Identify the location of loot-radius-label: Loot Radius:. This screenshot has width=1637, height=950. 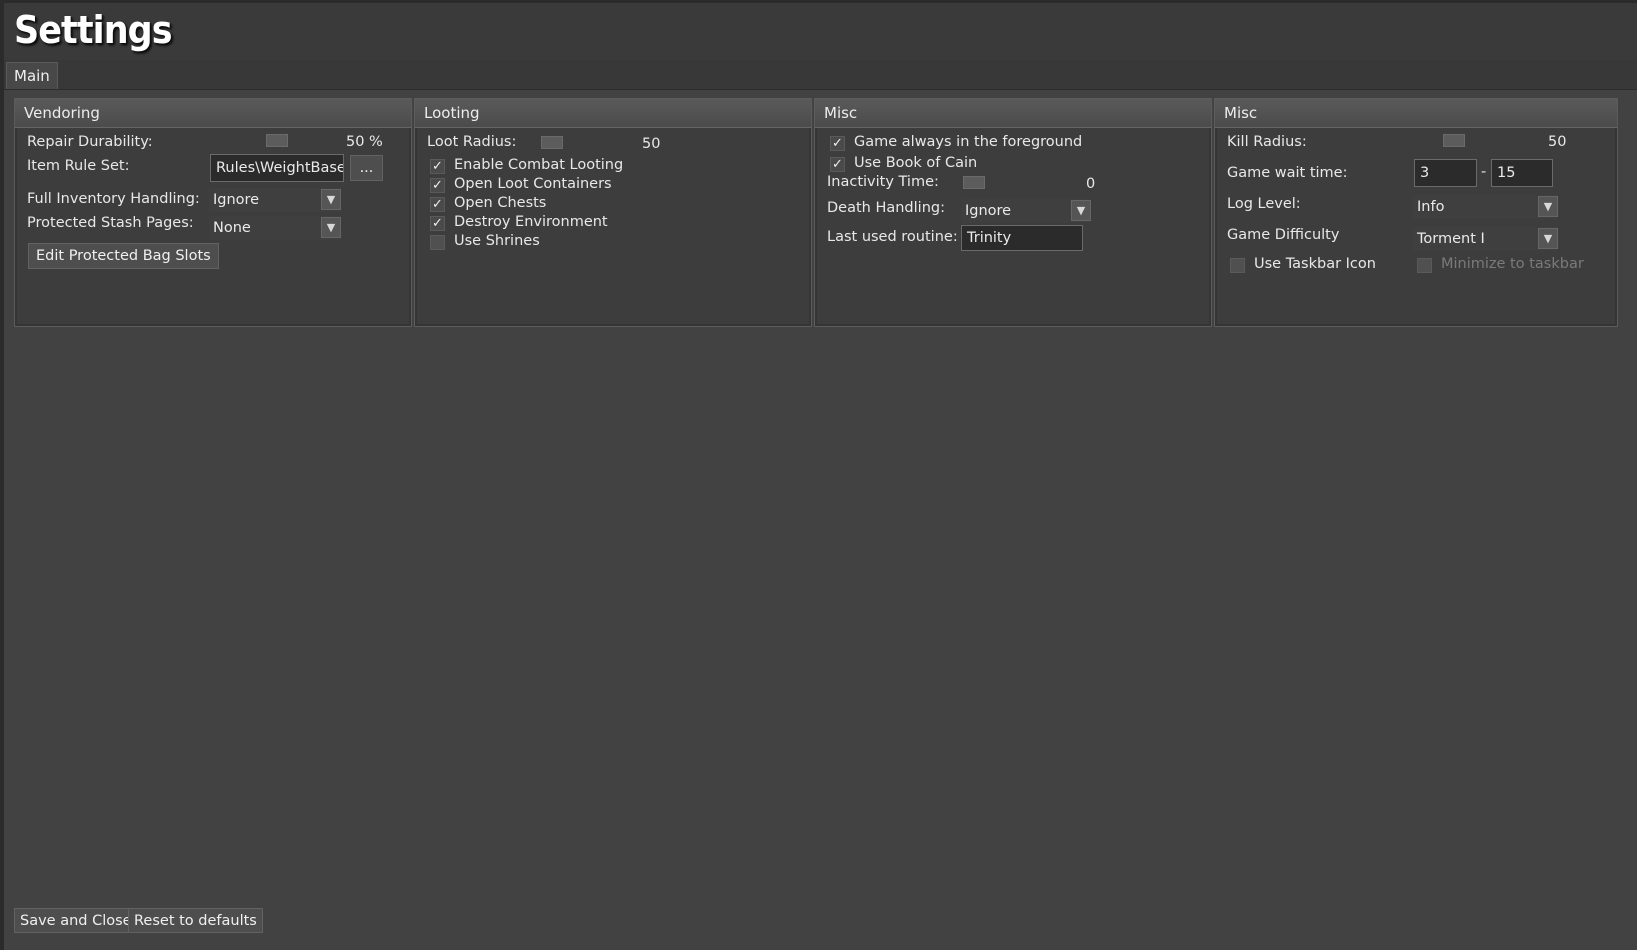
(472, 142).